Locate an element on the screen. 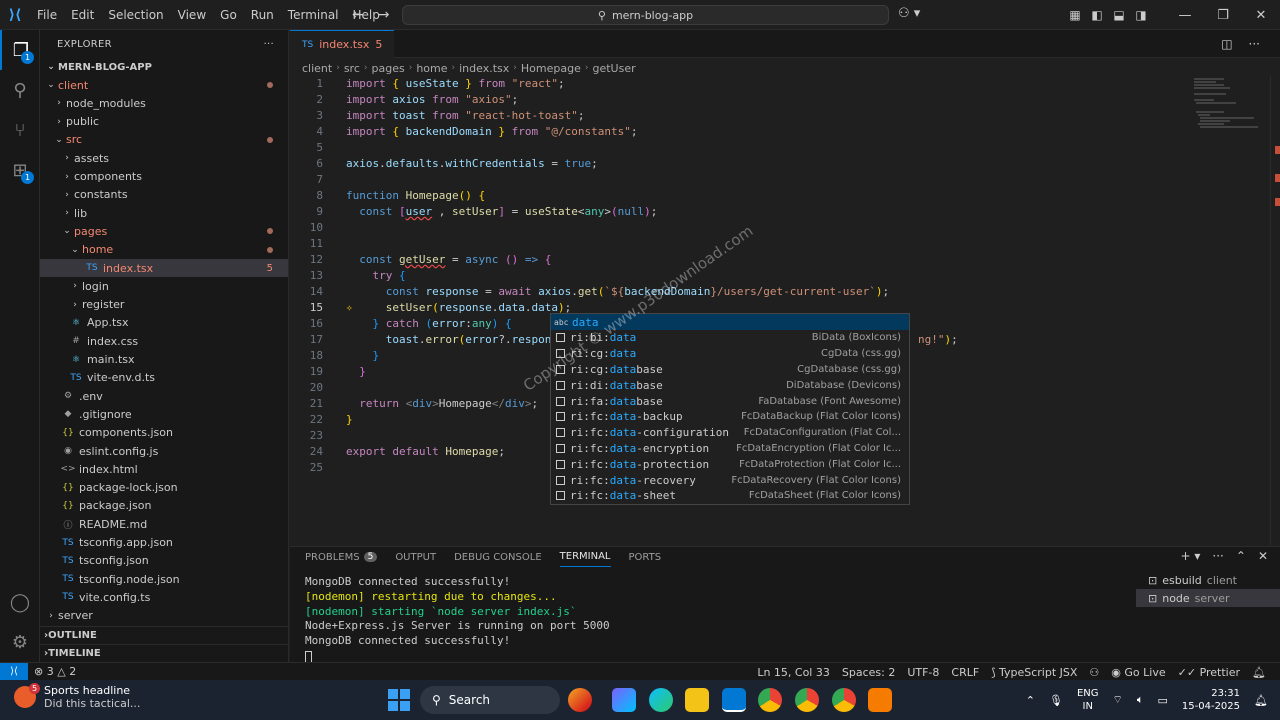 This screenshot has width=1280, height=720. tab-debug-console: DEBUG CONSOLE is located at coordinates (498, 557).